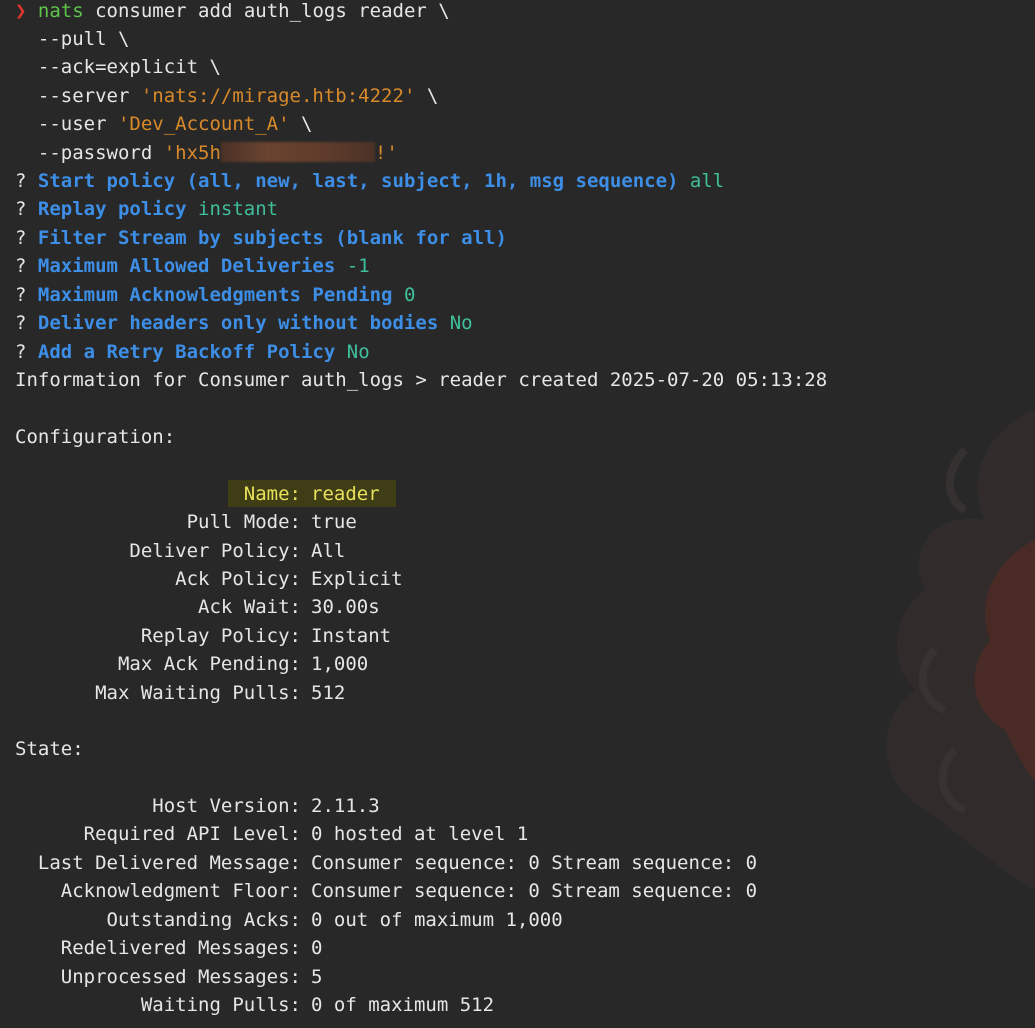 The width and height of the screenshot is (1035, 1028). I want to click on server-flag: --server, so click(78, 96).